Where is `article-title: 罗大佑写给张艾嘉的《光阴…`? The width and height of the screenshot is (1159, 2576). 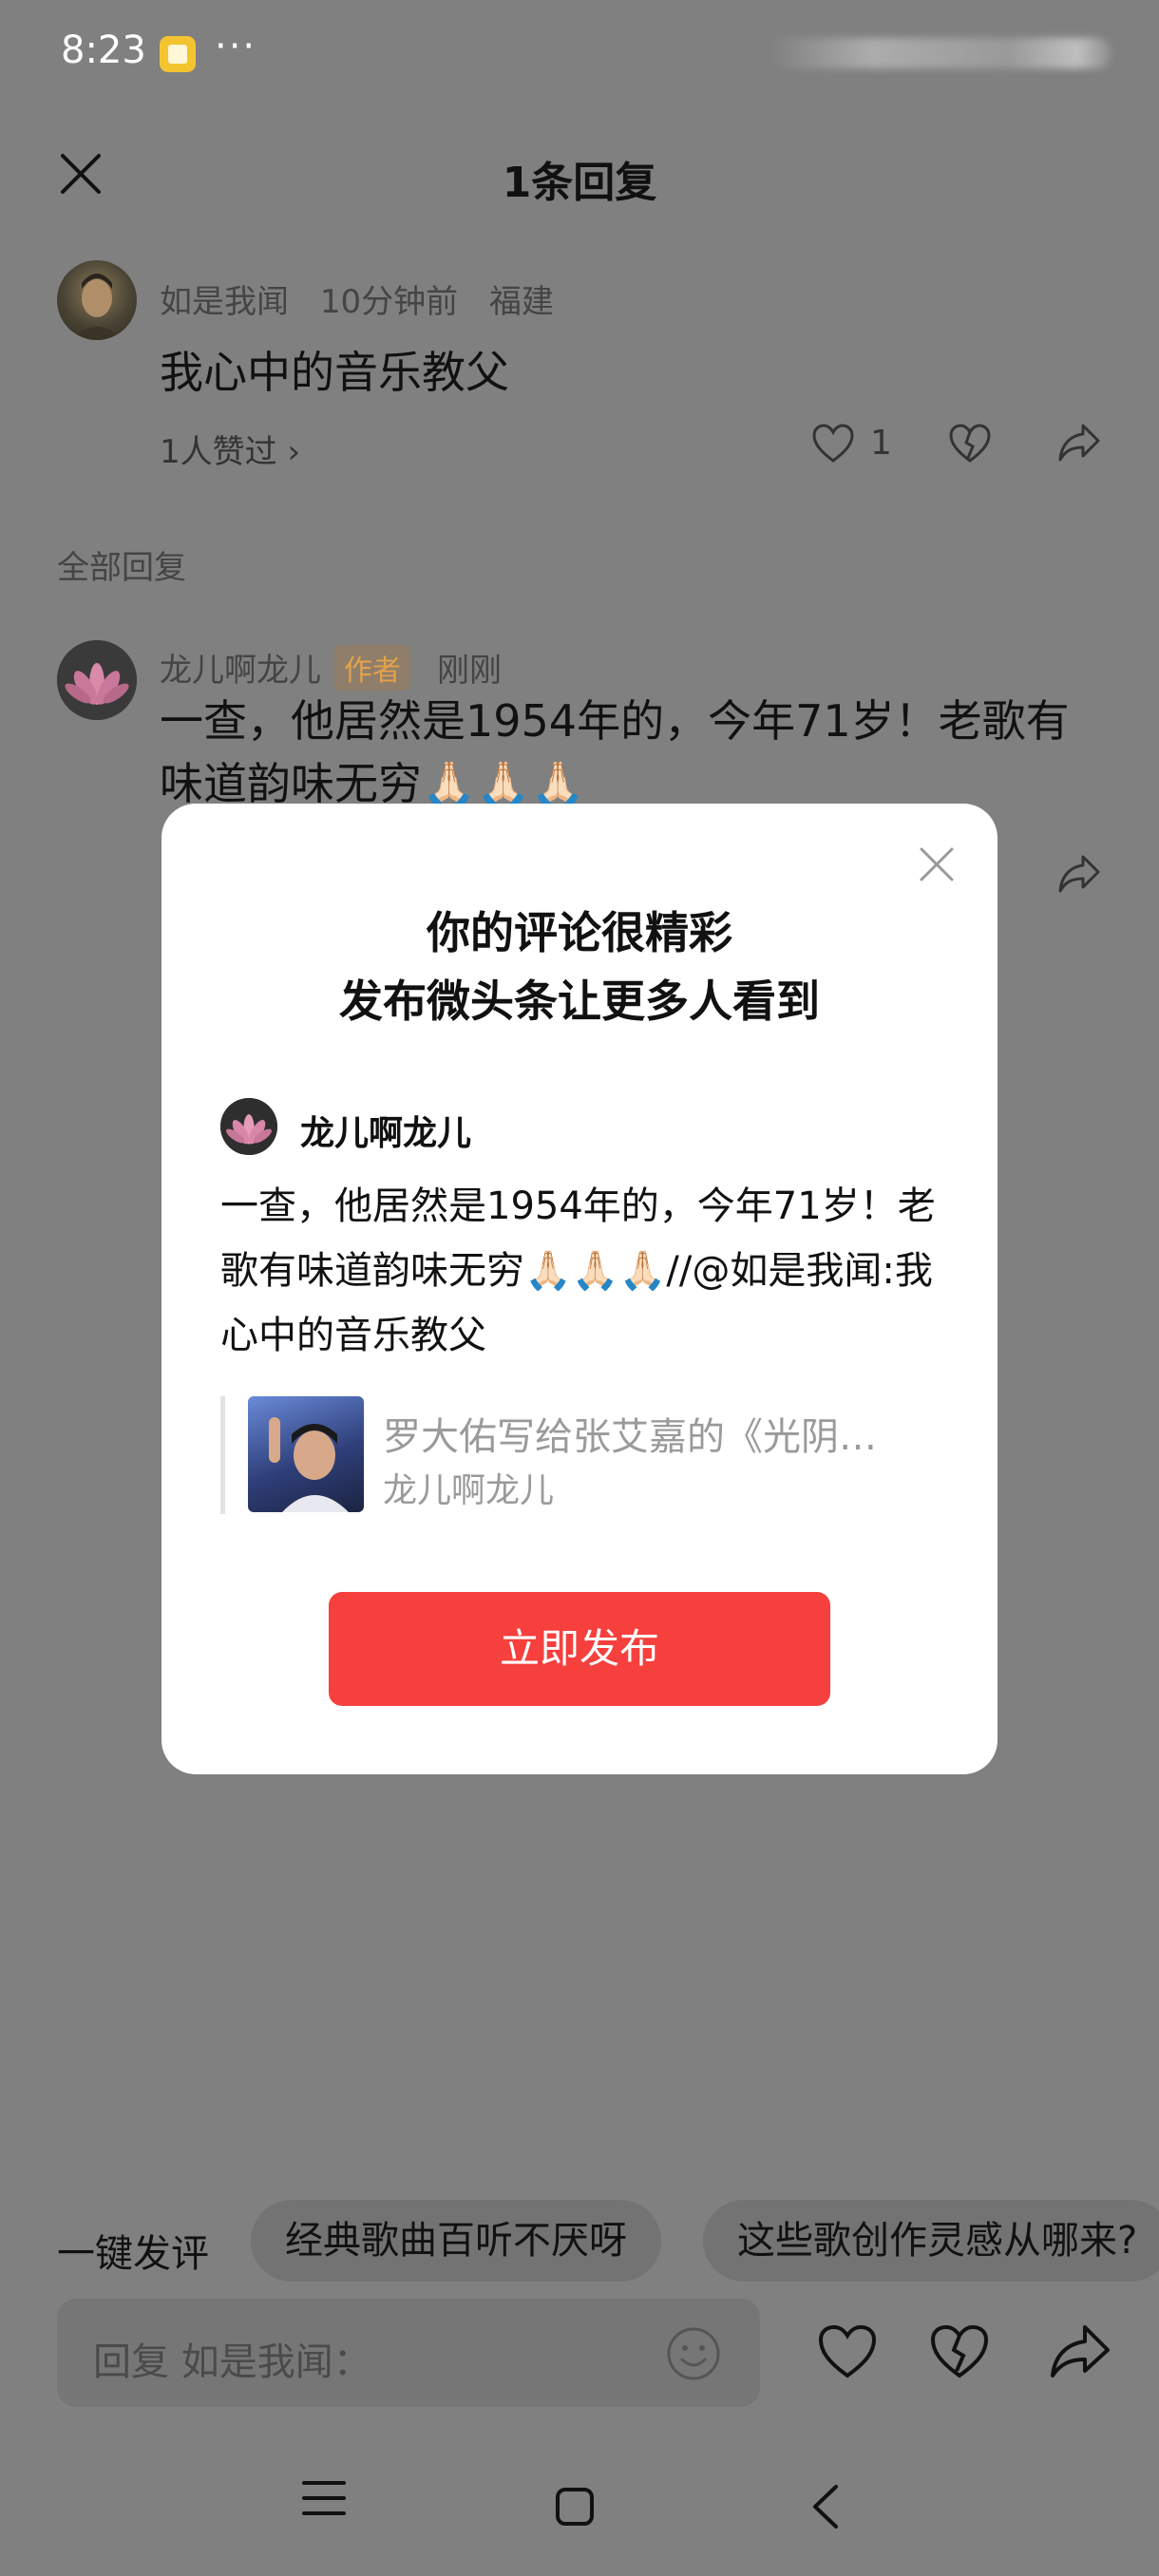 article-title: 罗大佑写给张艾嘉的《光阴… is located at coordinates (630, 1437).